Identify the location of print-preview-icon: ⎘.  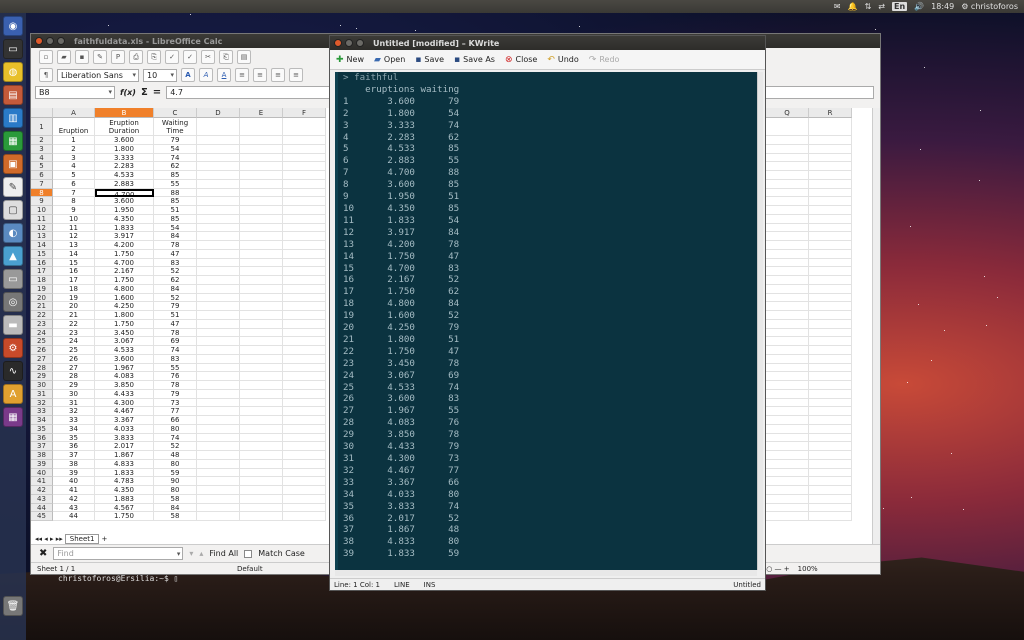
(154, 57).